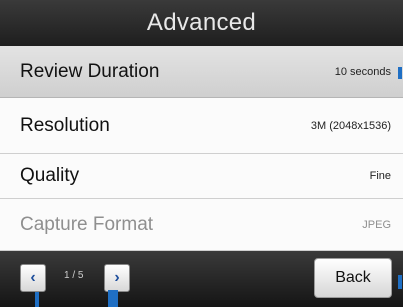 This screenshot has width=403, height=307. I want to click on screen-title: Advanced, so click(201, 23).